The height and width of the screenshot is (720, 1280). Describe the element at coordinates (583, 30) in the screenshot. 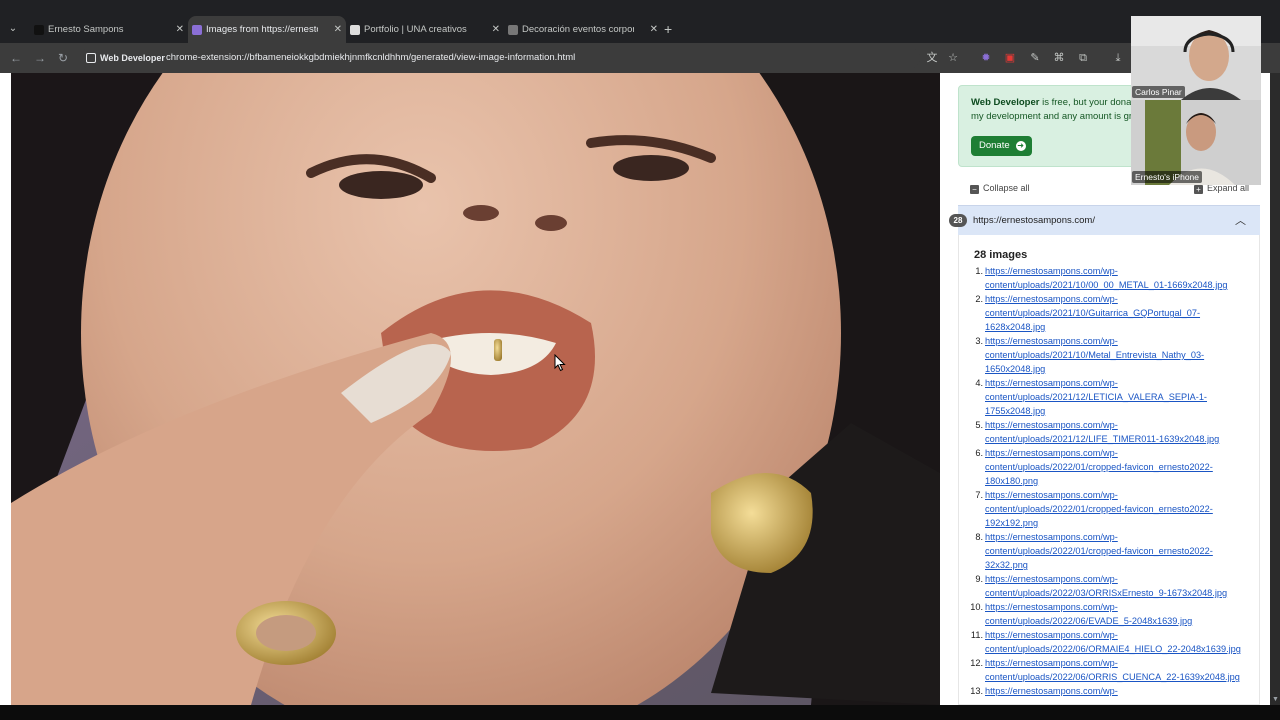

I see `tab-4: Decoración eventos corporativos ✕` at that location.